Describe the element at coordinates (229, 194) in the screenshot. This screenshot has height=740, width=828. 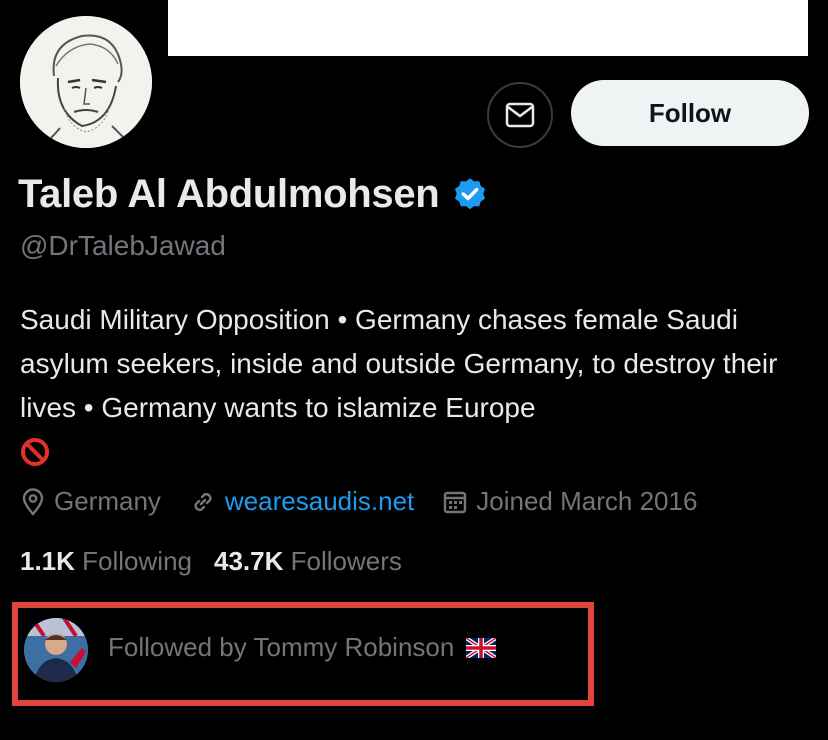
I see `profile-name: Taleb Al Abdulmohsen` at that location.